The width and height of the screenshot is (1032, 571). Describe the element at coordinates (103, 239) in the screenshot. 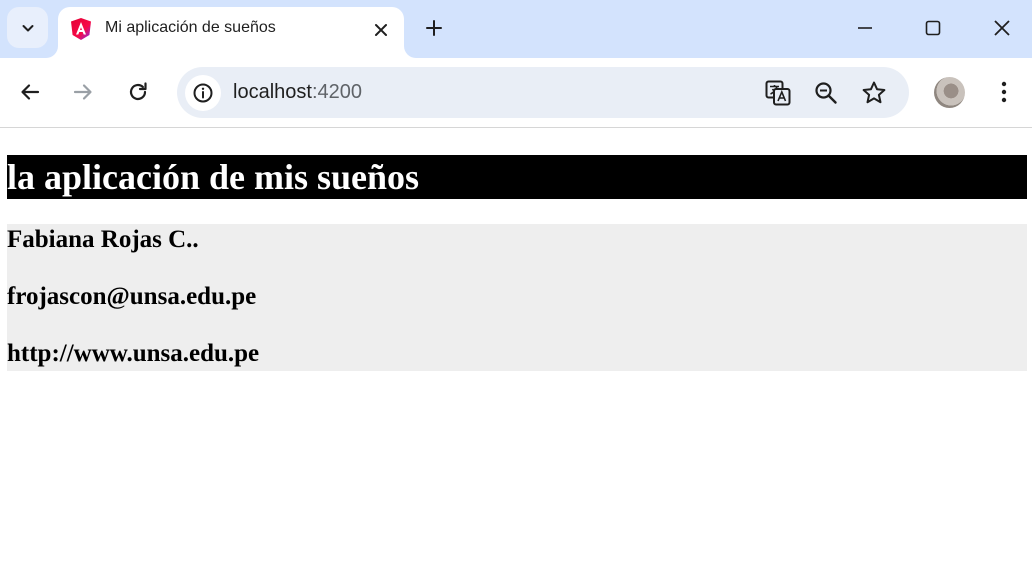

I see `author-name: Fabiana Rojas C..` at that location.